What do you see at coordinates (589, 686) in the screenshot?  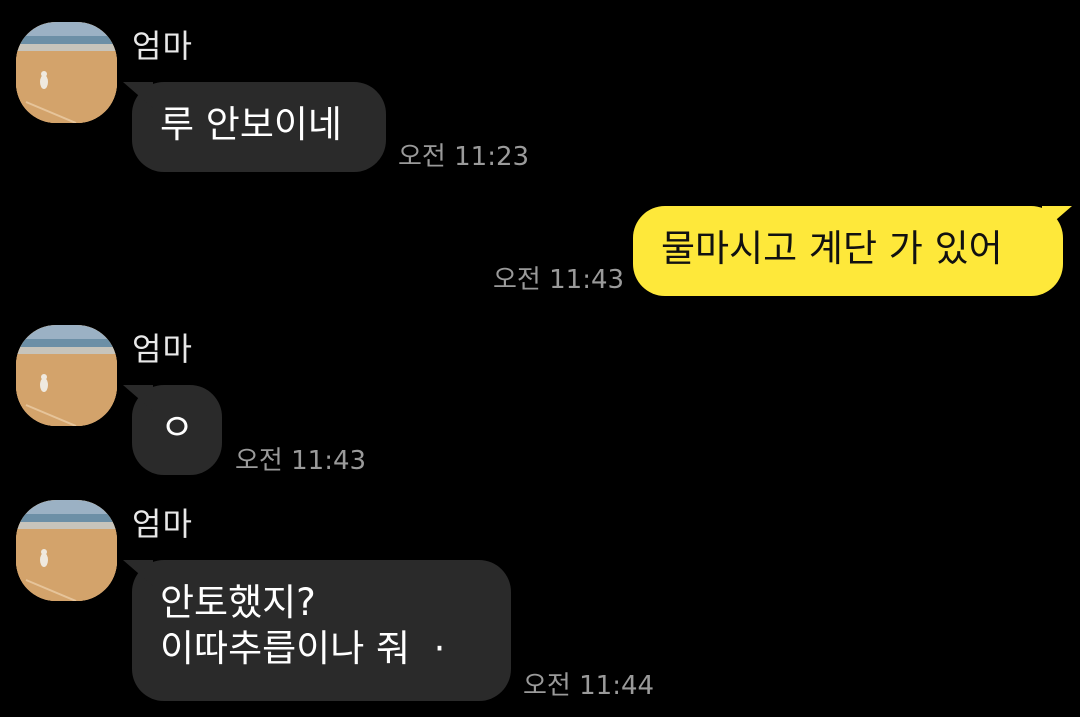 I see `message-time: 오전 11:44` at bounding box center [589, 686].